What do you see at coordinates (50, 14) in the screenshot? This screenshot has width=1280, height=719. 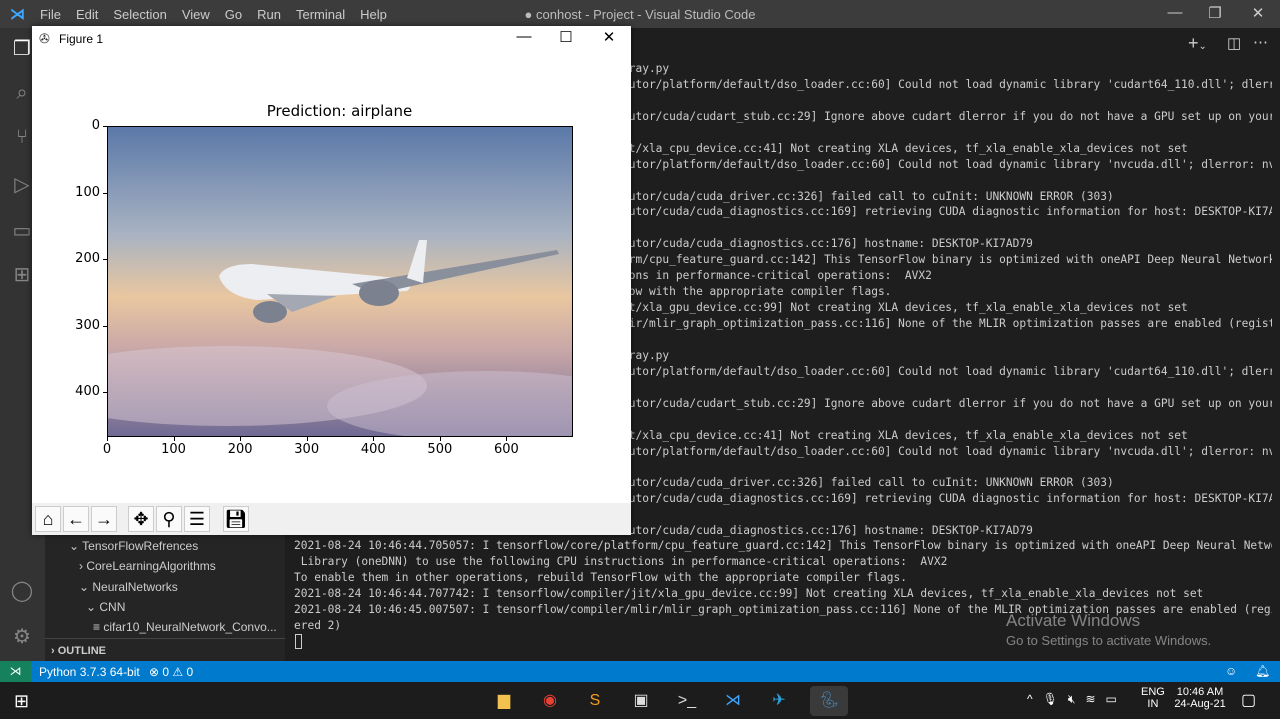 I see `menu-file: File` at bounding box center [50, 14].